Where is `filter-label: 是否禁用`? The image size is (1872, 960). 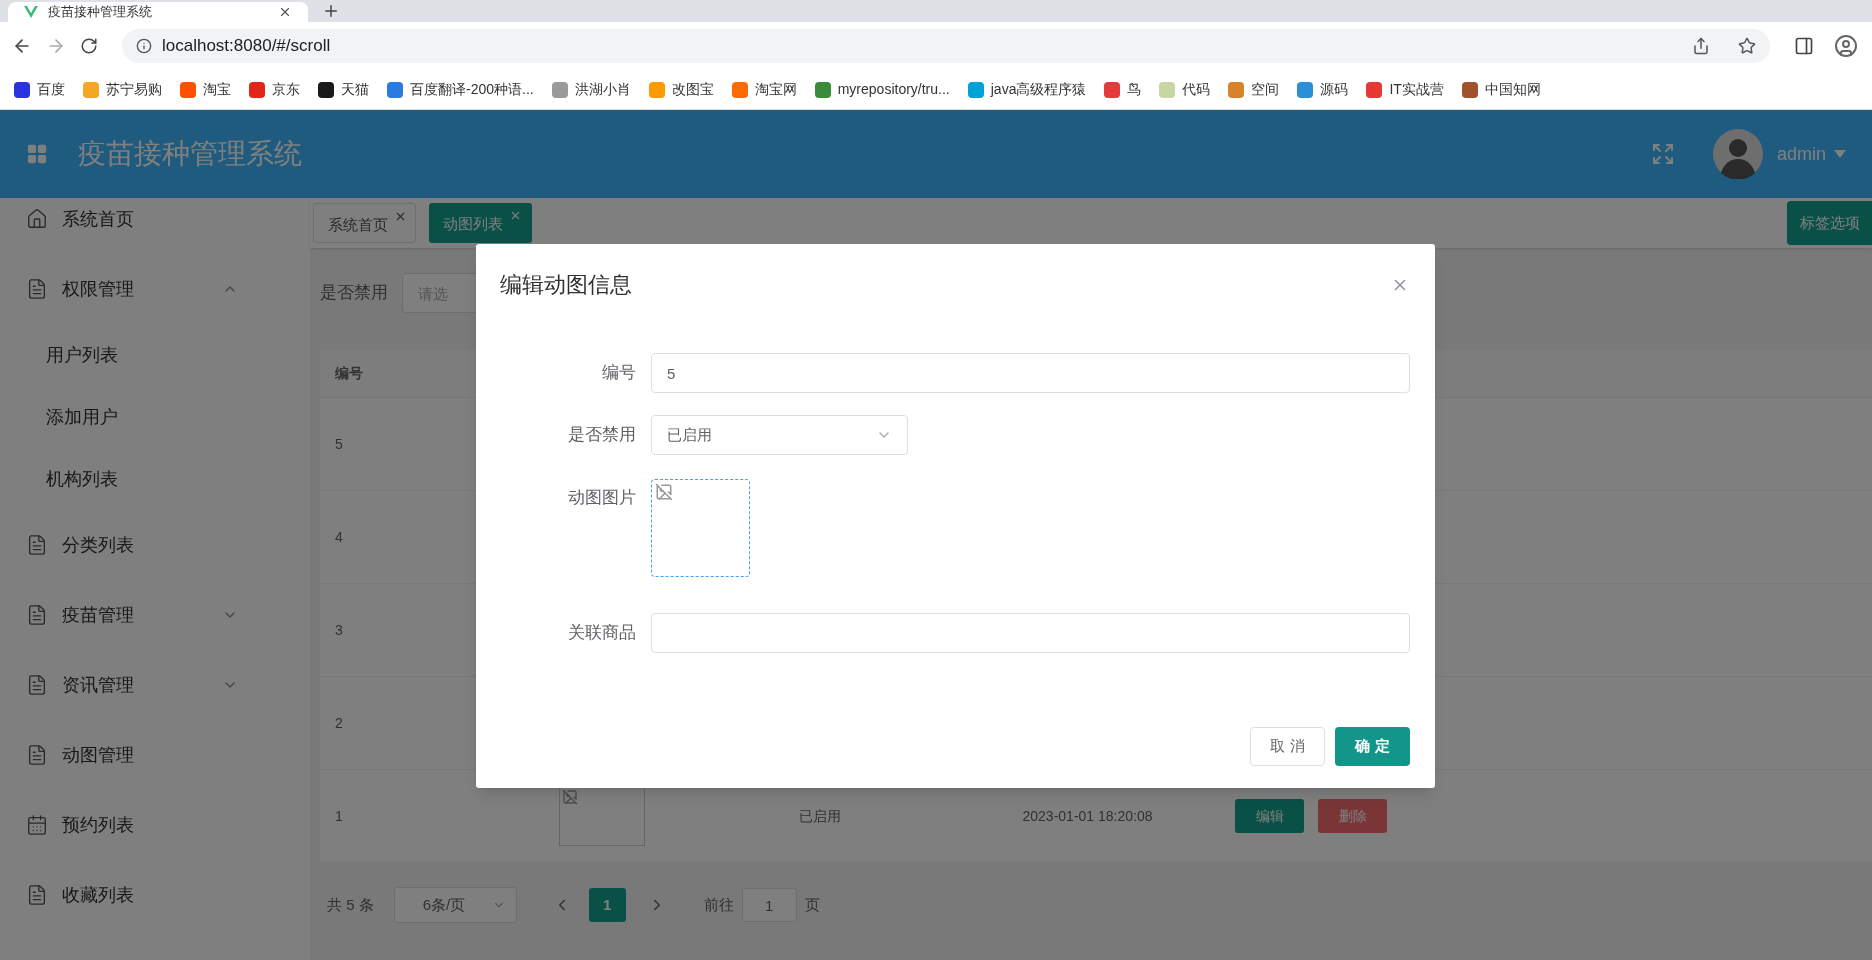 filter-label: 是否禁用 is located at coordinates (354, 293).